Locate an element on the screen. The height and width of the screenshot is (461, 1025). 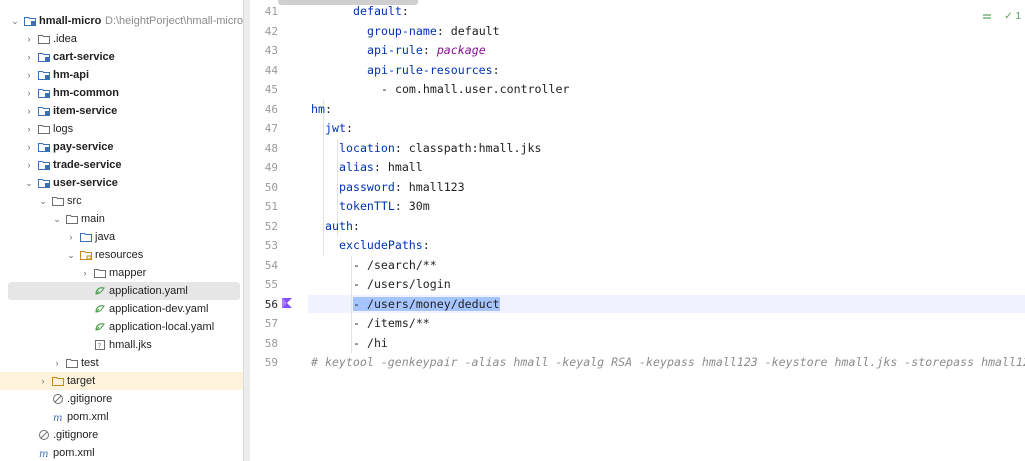
code-line: api-rule-resources: is located at coordinates (433, 70).